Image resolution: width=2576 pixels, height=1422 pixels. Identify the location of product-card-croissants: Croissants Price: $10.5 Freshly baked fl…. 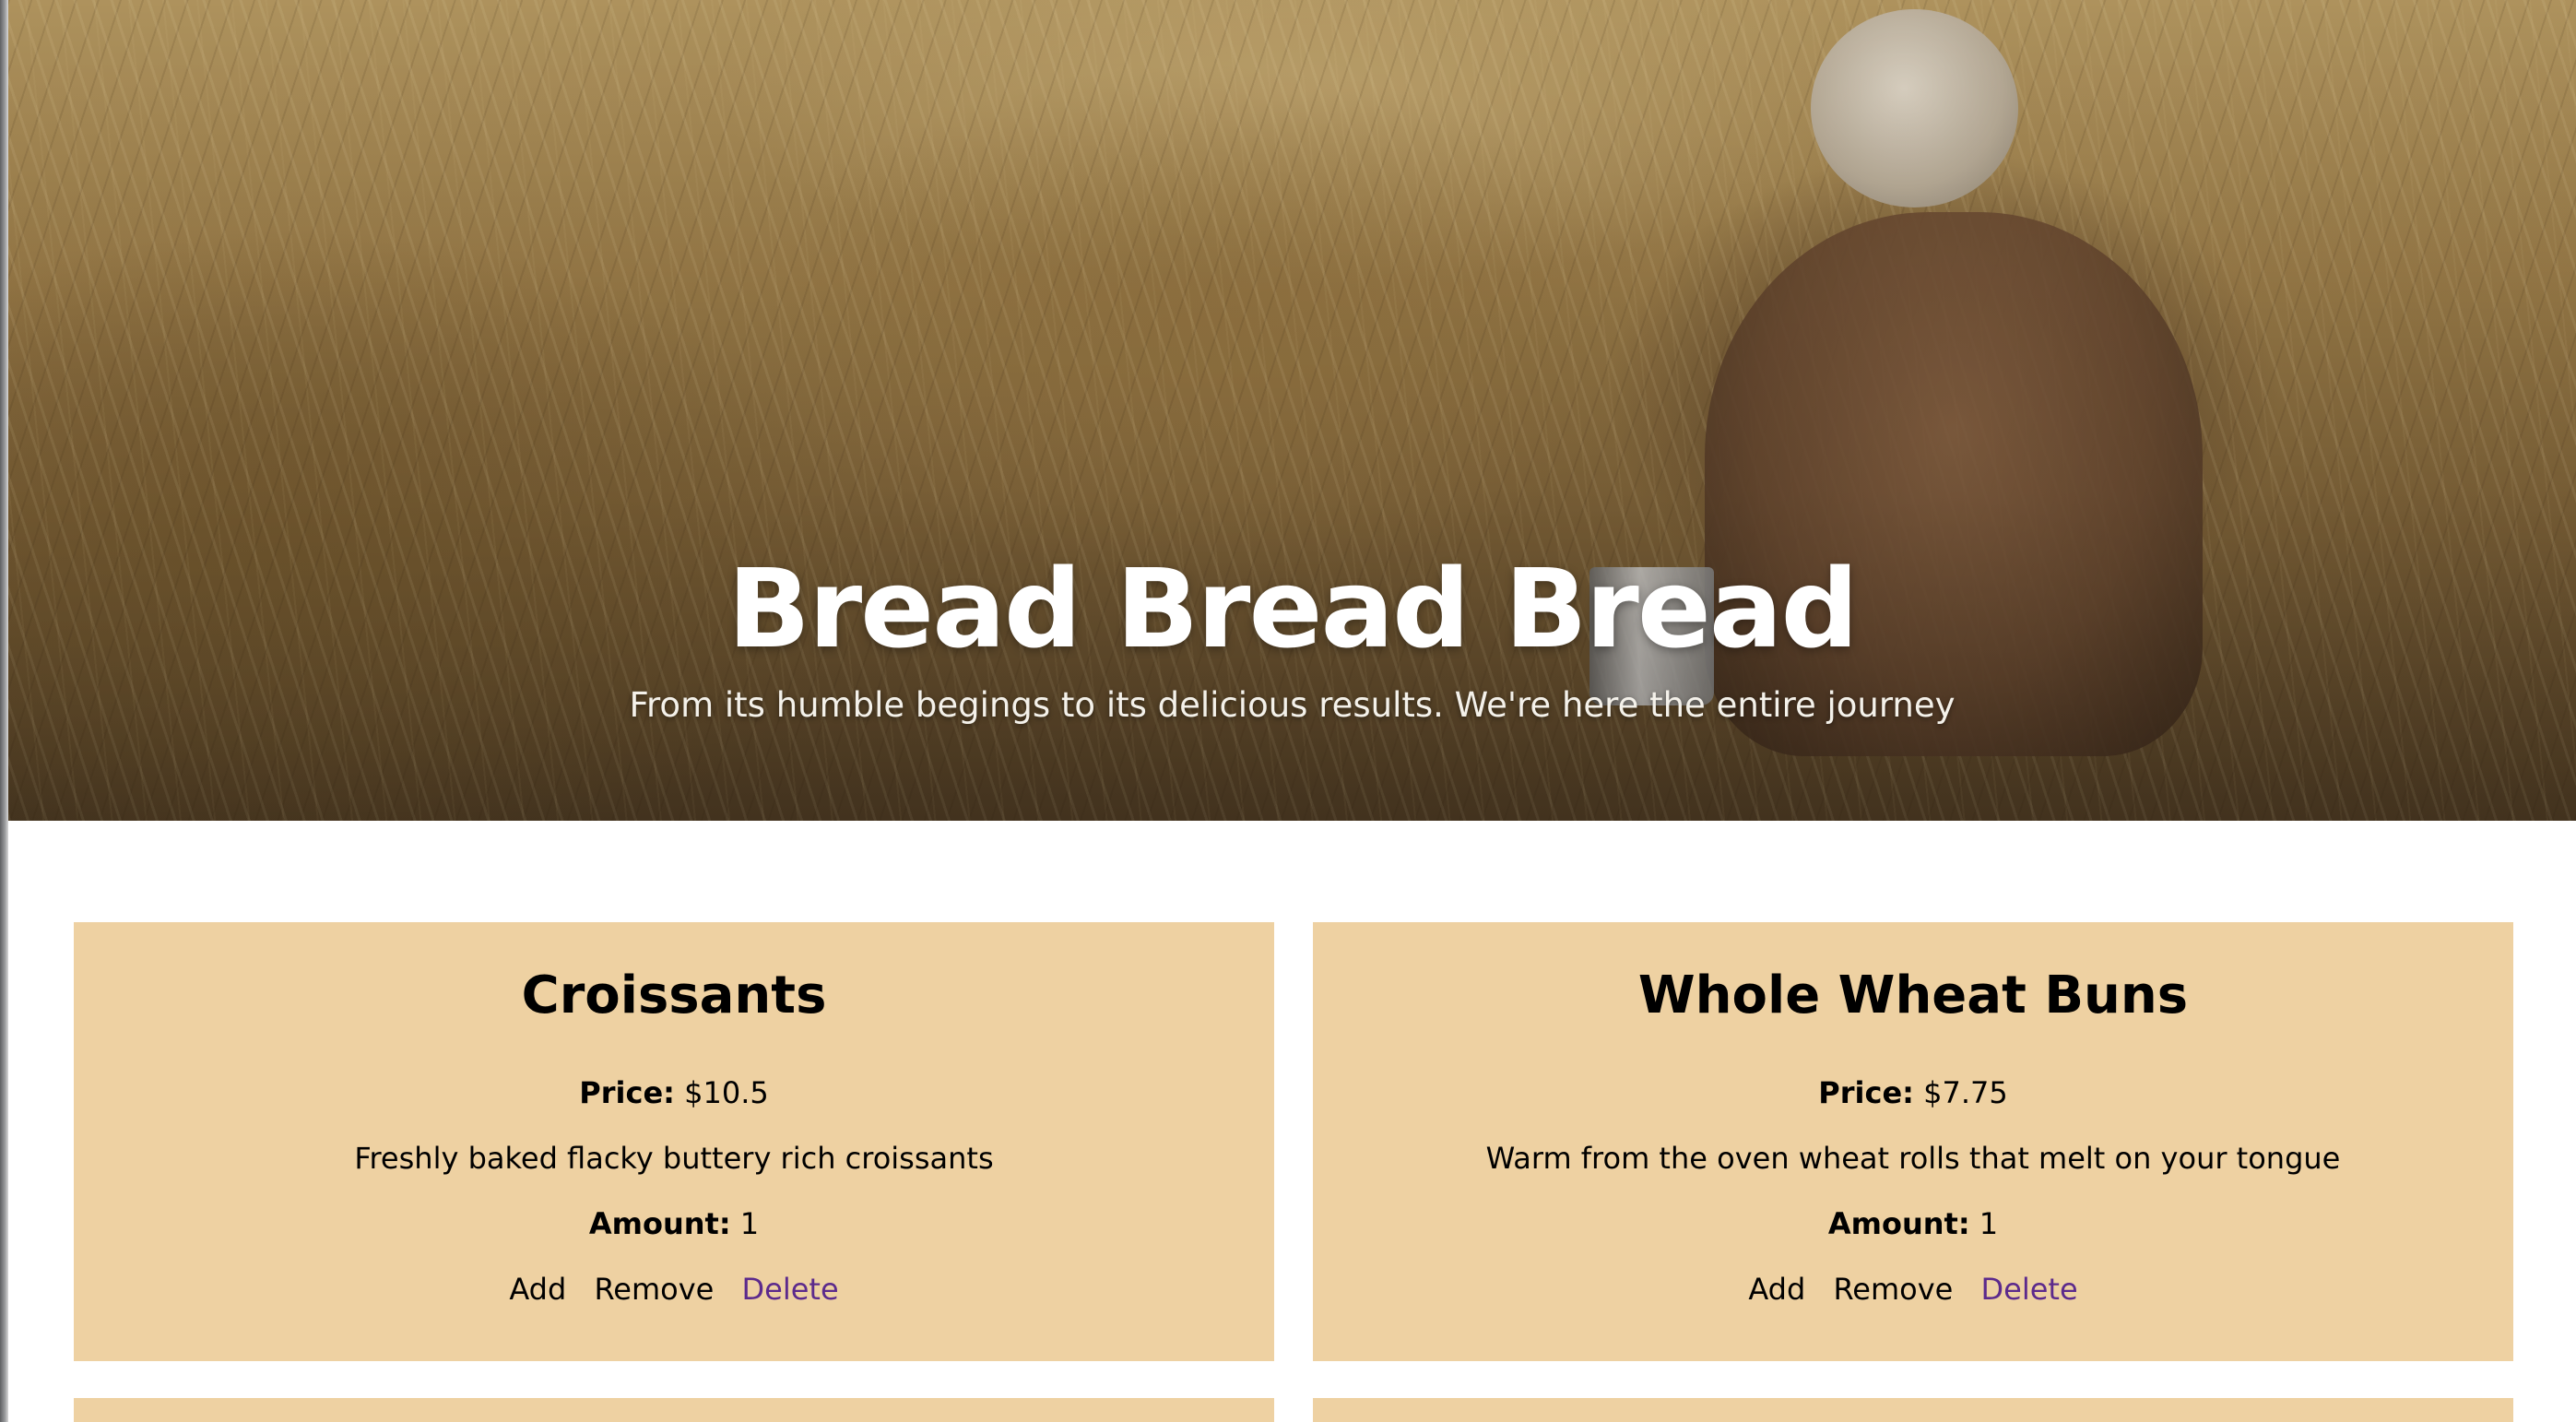
(674, 1142).